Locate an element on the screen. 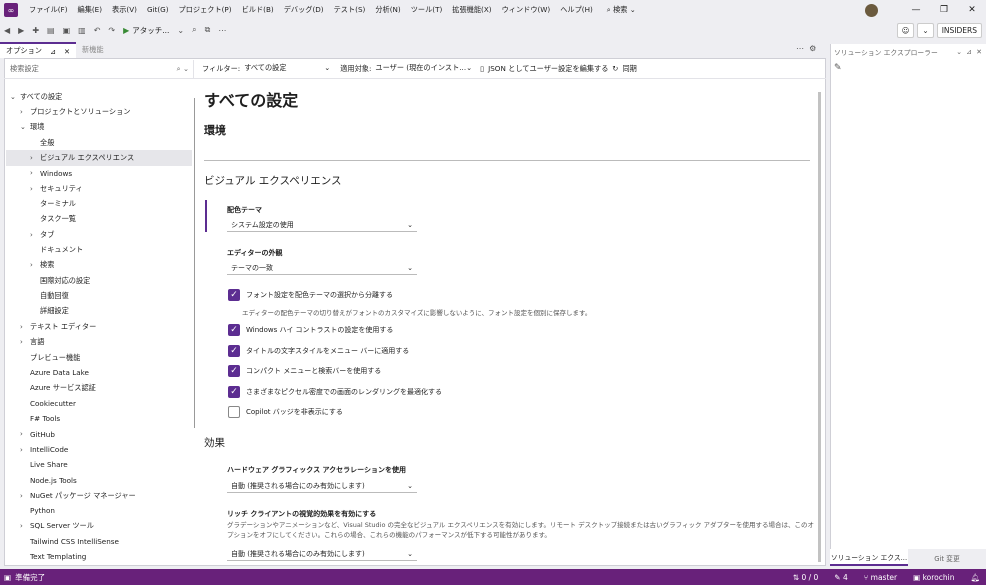 Image resolution: width=986 pixels, height=585 pixels. tree-item: ドキュメント is located at coordinates (99, 249).